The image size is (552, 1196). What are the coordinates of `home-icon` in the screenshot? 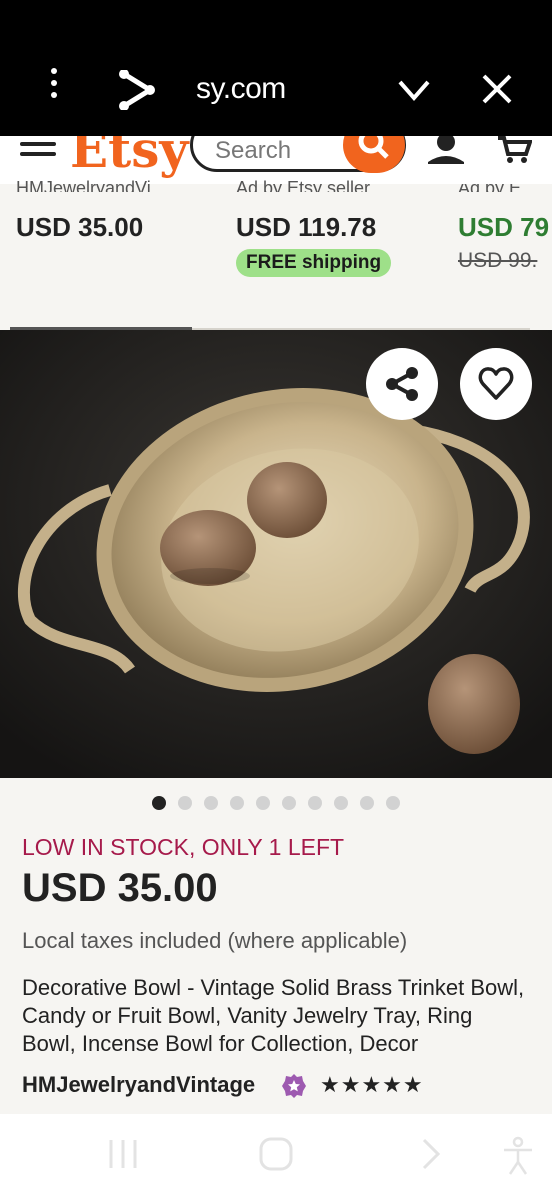 It's located at (276, 1154).